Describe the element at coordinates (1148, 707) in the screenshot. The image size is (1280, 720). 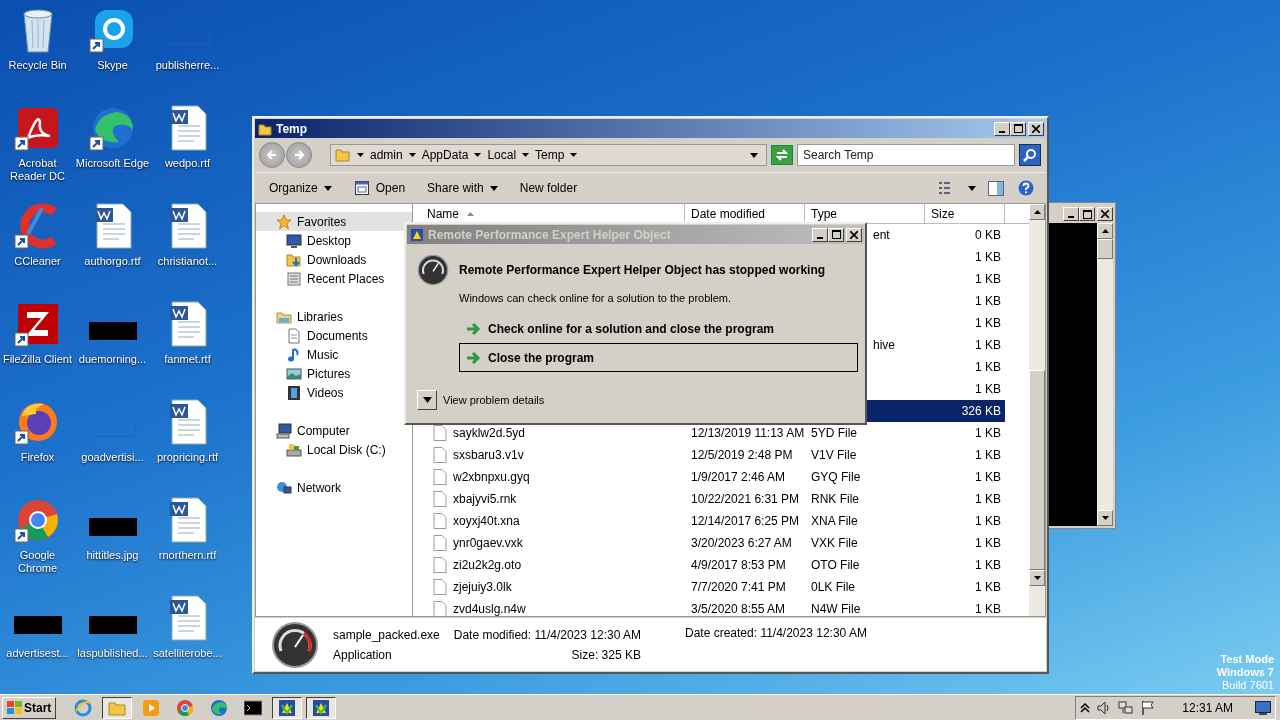
I see `flag-icon` at that location.